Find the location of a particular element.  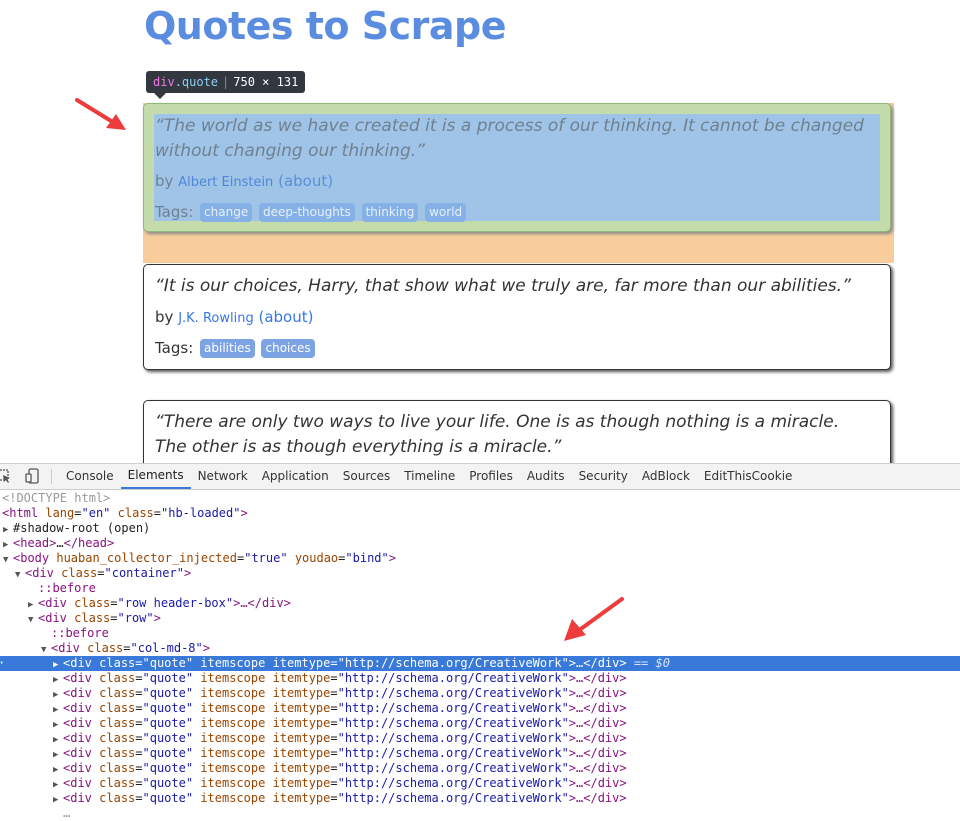

dom-node-doctype: <!DOCTYPE html> is located at coordinates (480, 498).